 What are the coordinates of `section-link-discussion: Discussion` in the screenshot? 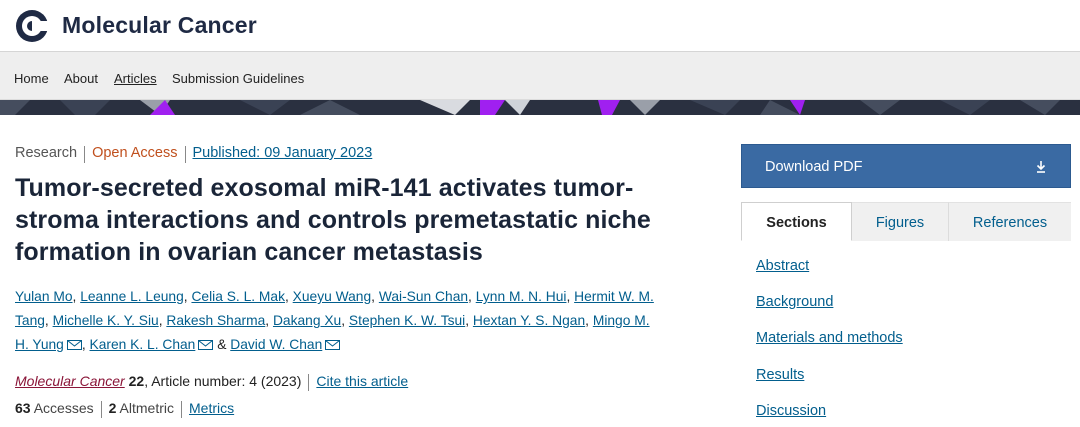 It's located at (791, 411).